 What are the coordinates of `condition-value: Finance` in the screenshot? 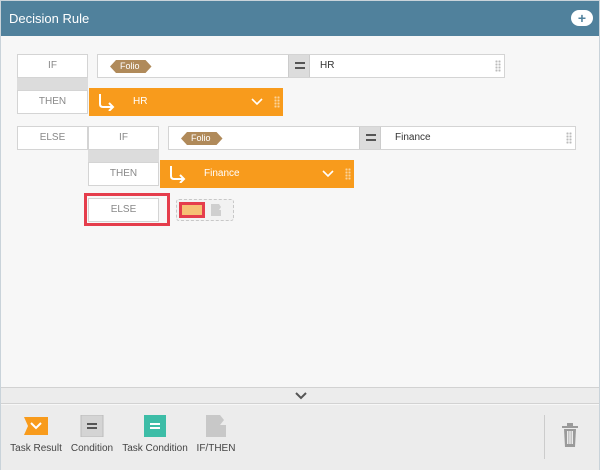 It's located at (413, 138).